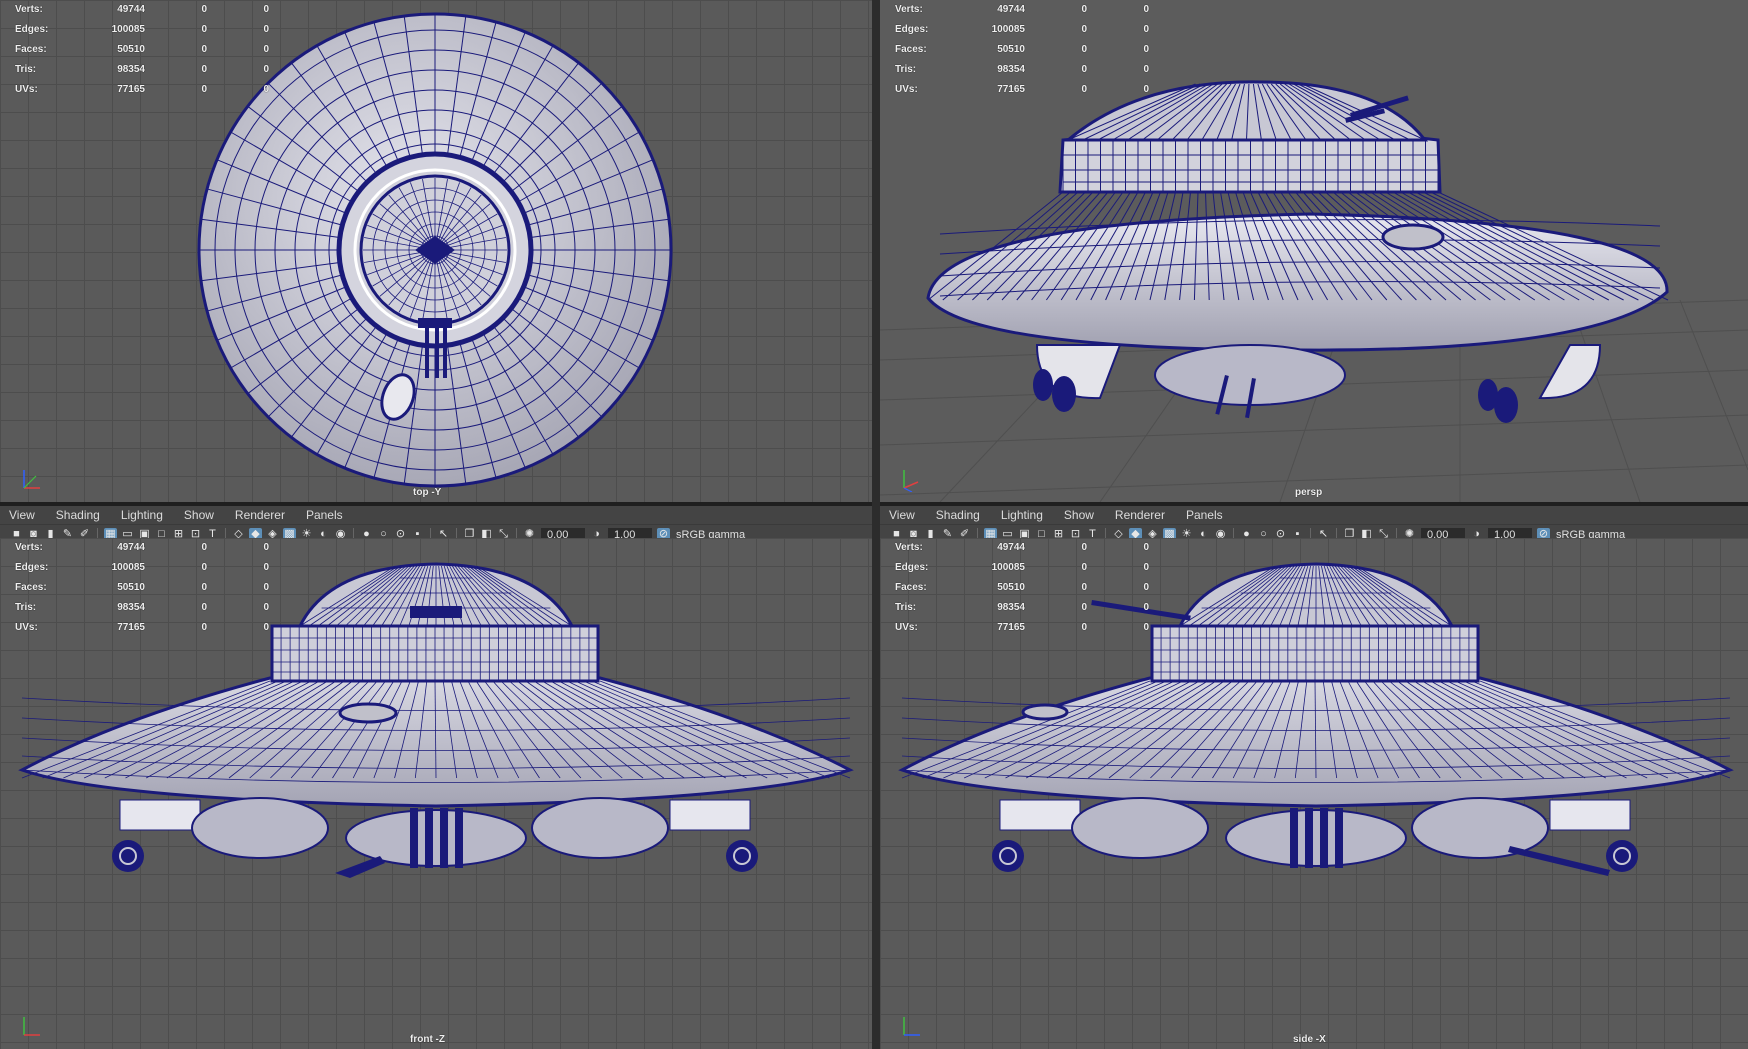 This screenshot has height=1049, width=1748. I want to click on camera-label: side -X, so click(1309, 1039).